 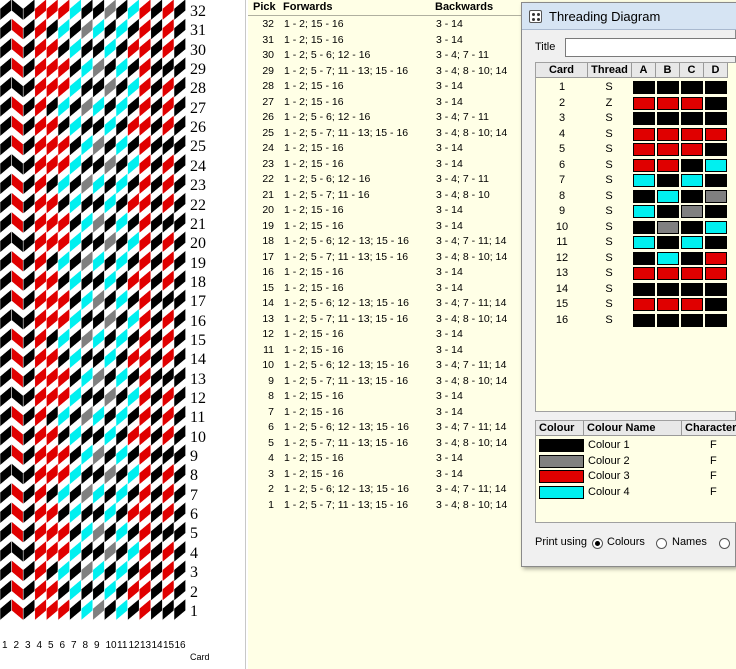 What do you see at coordinates (636, 197) in the screenshot?
I see `card-row: 8S` at bounding box center [636, 197].